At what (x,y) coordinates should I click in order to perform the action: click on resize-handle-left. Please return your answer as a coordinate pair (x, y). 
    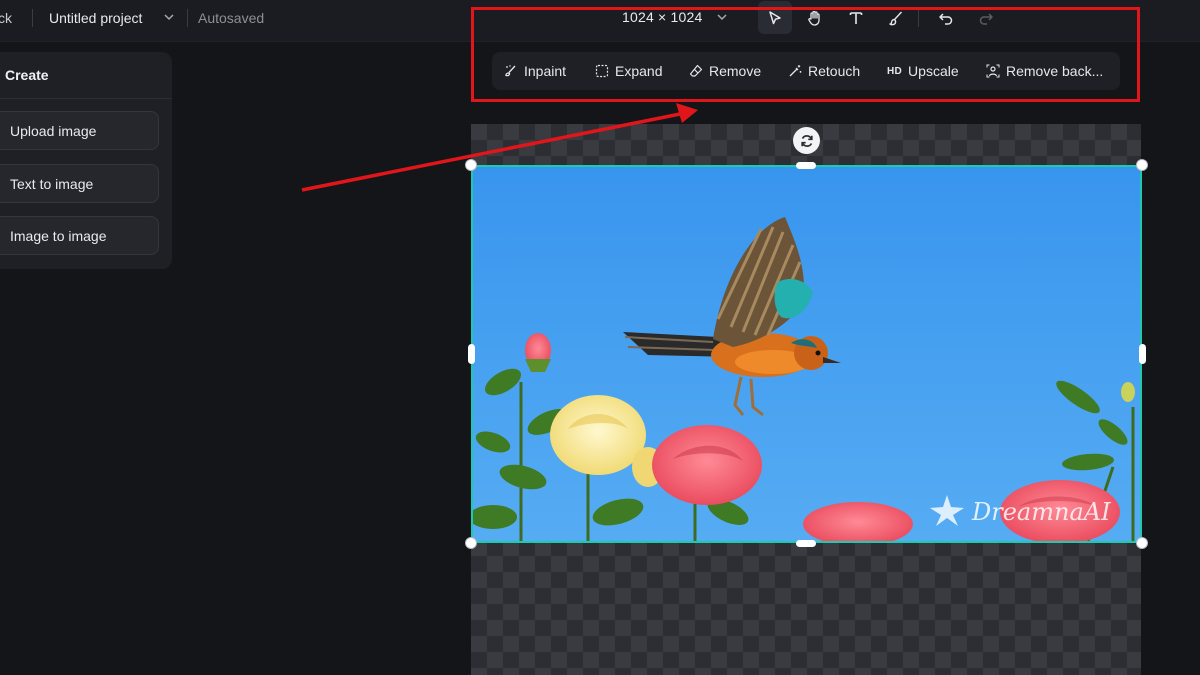
    Looking at the image, I should click on (471, 354).